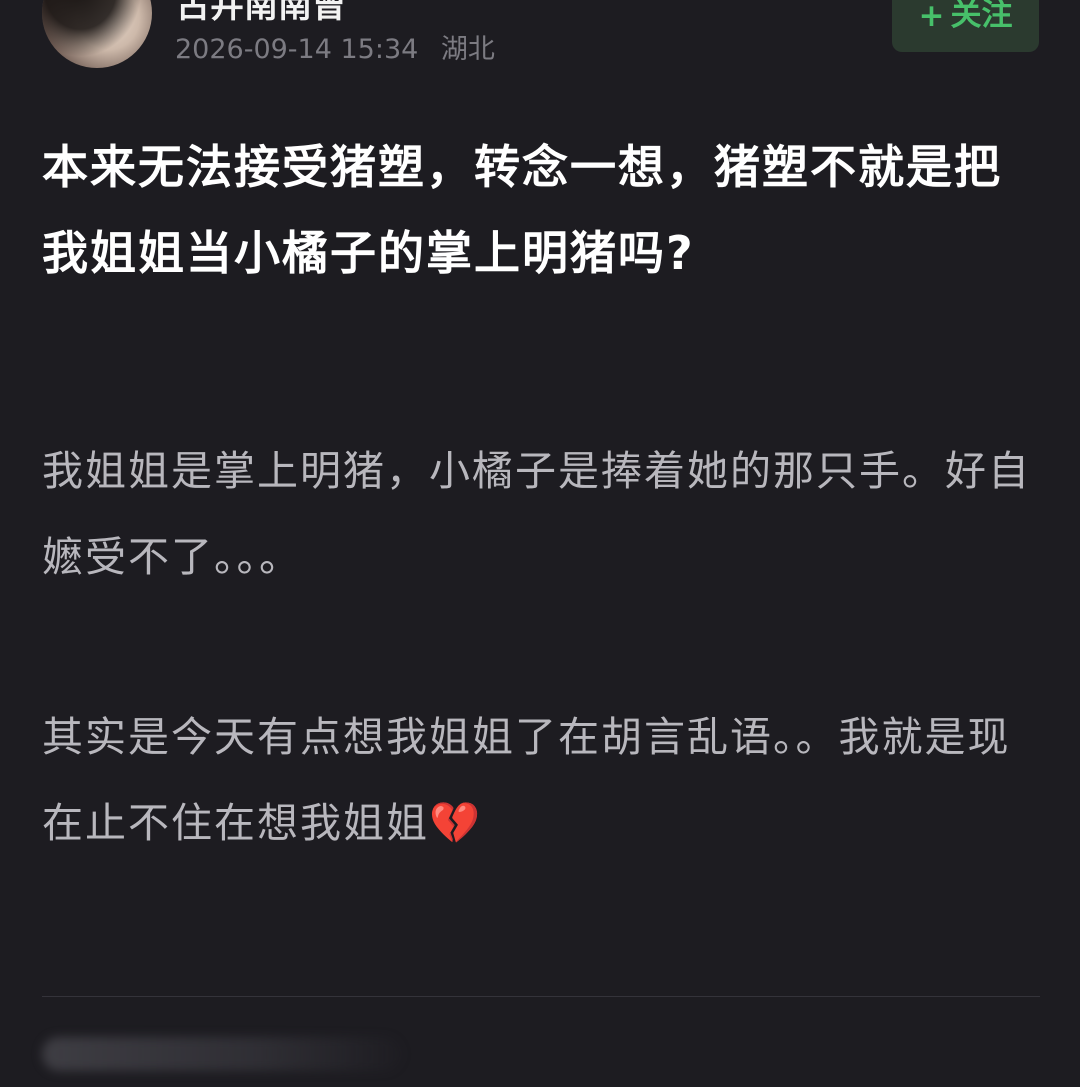  What do you see at coordinates (536, 514) in the screenshot?
I see `post-paragraph-1: 我姐姐是掌上明猪，小橘子是捧着她的那只手。好自嬷受不了。。。` at bounding box center [536, 514].